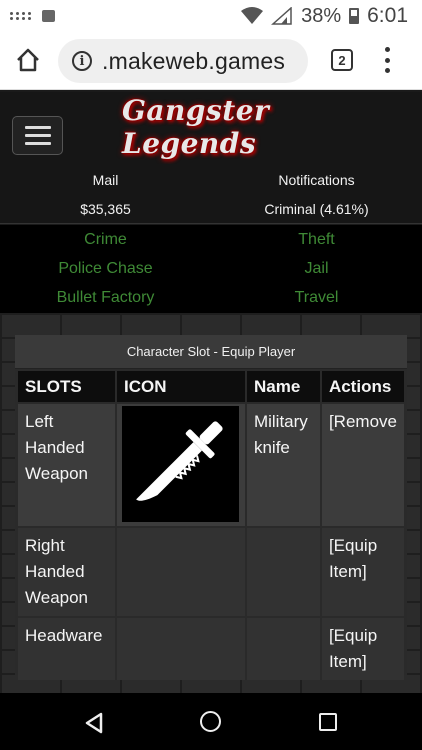 The image size is (422, 750). What do you see at coordinates (283, 387) in the screenshot?
I see `column-header-name: Name` at bounding box center [283, 387].